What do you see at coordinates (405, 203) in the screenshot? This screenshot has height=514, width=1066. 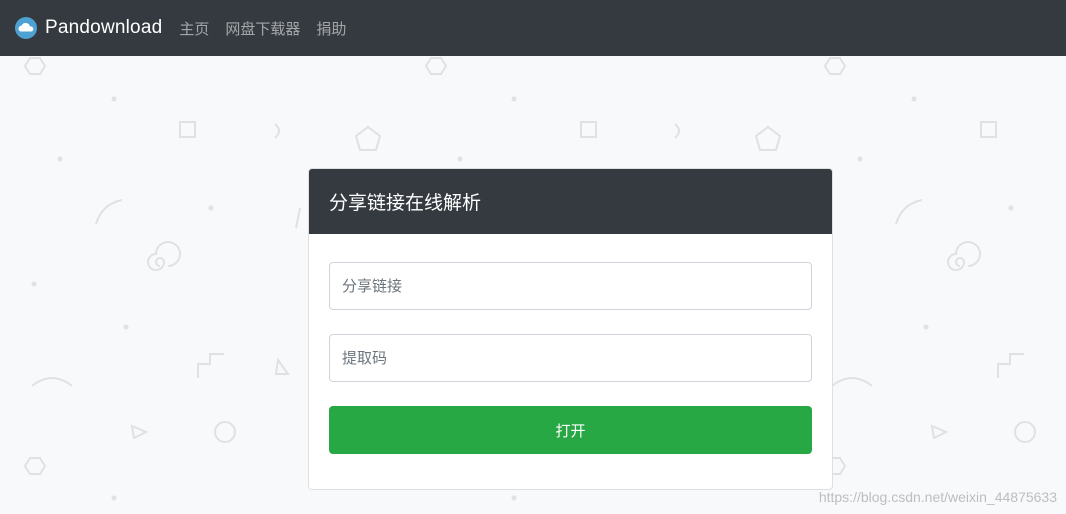 I see `card-title: 分享链接在线解析` at bounding box center [405, 203].